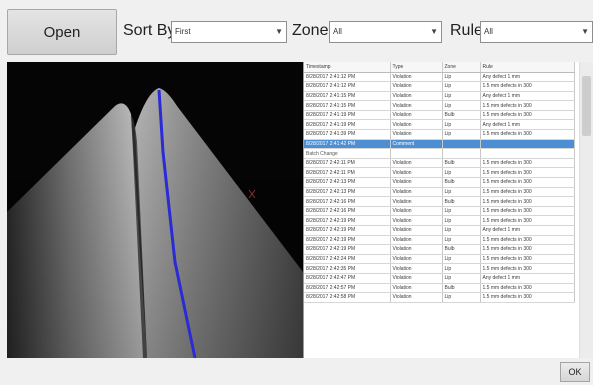  What do you see at coordinates (575, 372) in the screenshot?
I see `ok-button: OK` at bounding box center [575, 372].